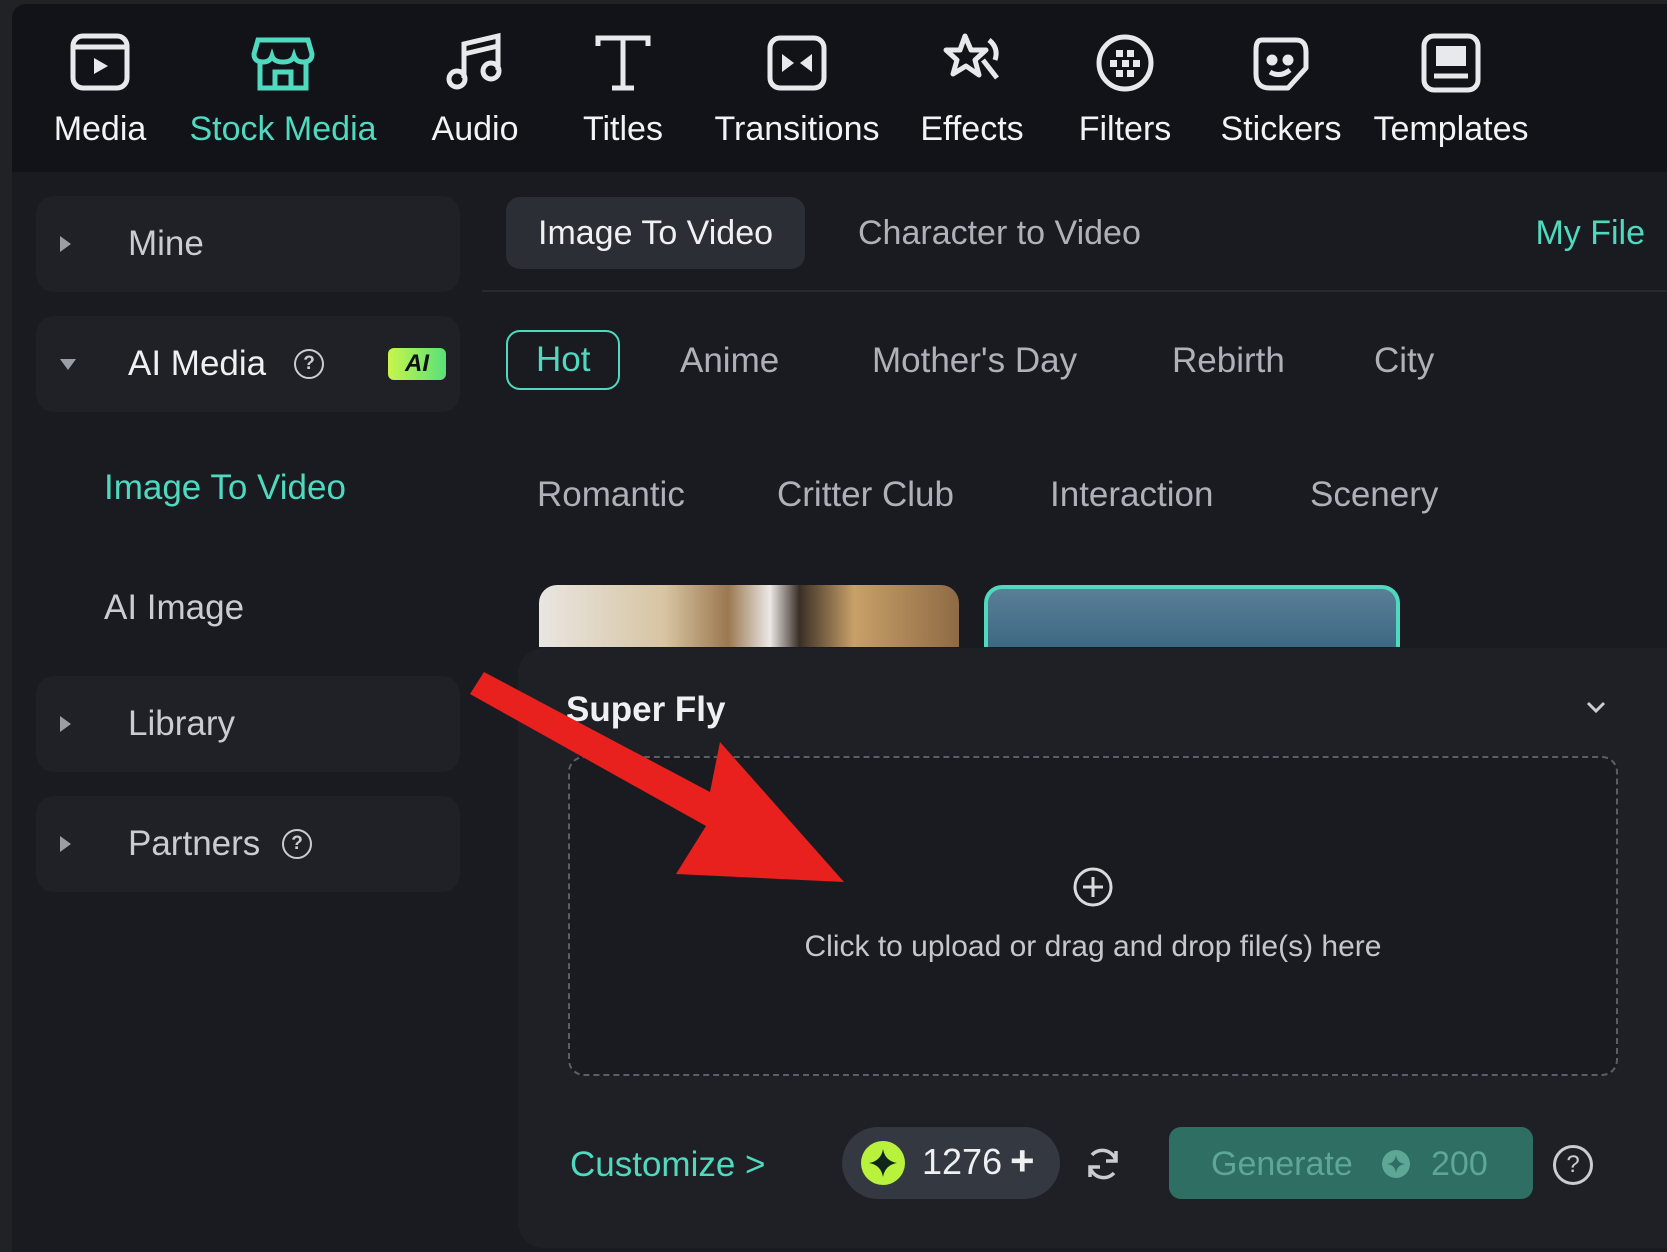  What do you see at coordinates (1093, 887) in the screenshot?
I see `plus-circle-icon` at bounding box center [1093, 887].